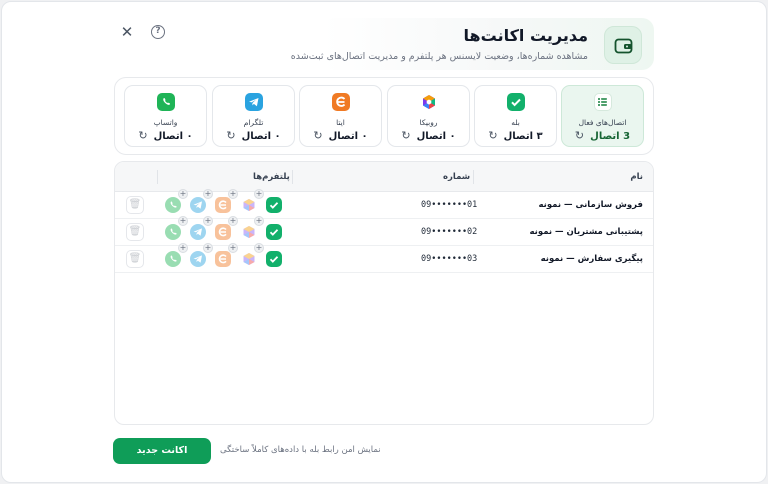  Describe the element at coordinates (591, 205) in the screenshot. I see `account-name: فروش سازمانی — نمونه` at that location.